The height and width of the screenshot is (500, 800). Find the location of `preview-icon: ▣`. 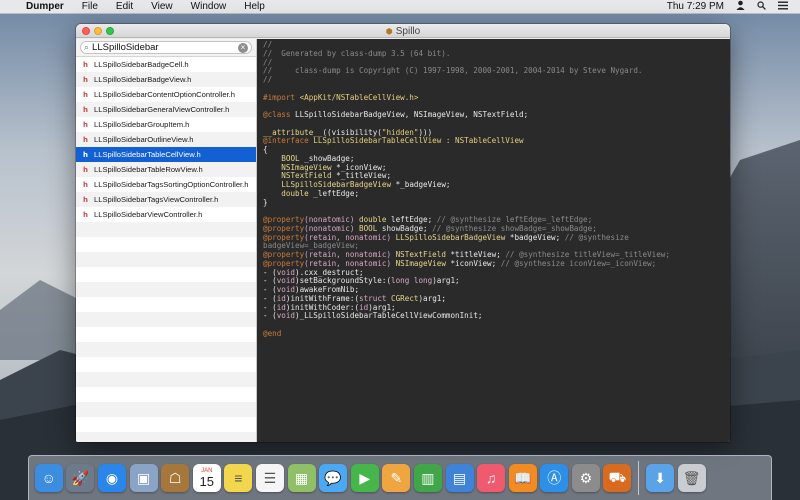

preview-icon: ▣ is located at coordinates (143, 478).